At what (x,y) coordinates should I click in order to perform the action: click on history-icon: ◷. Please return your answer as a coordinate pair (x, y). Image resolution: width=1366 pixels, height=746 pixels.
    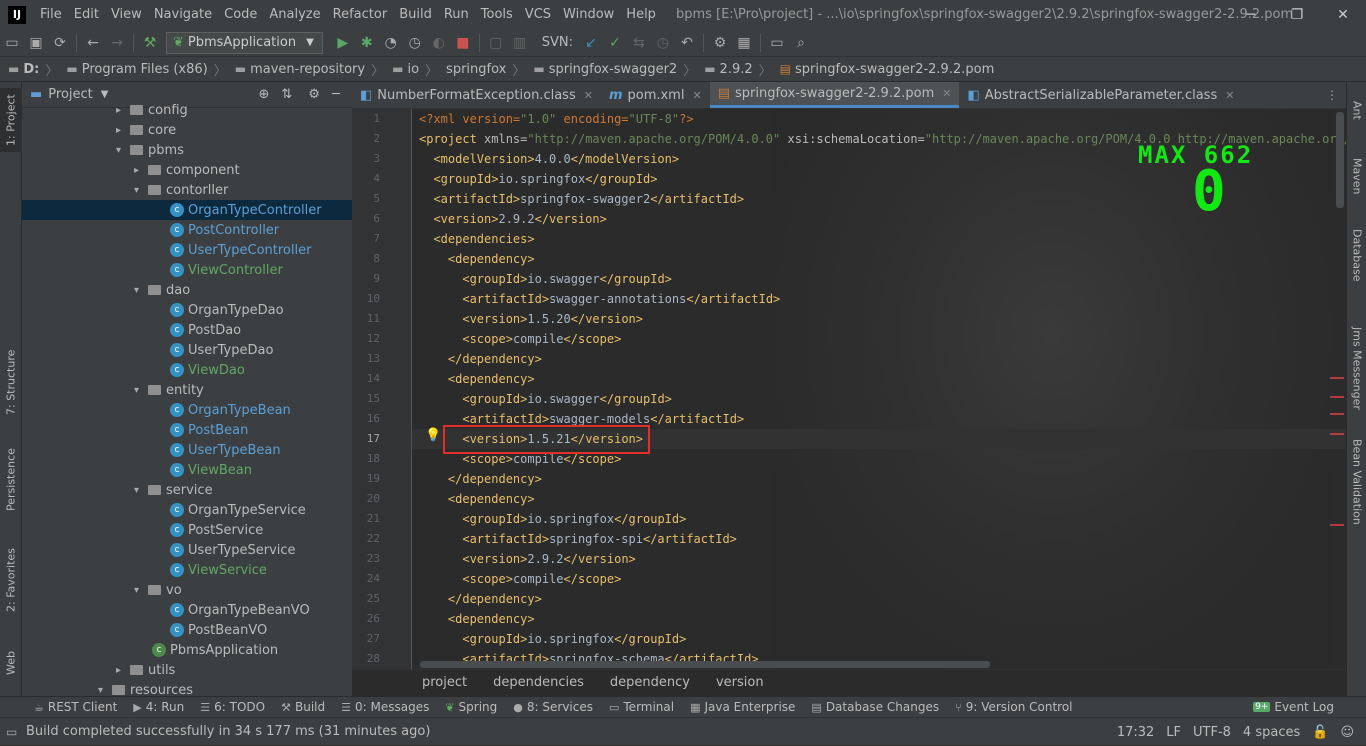
    Looking at the image, I should click on (663, 43).